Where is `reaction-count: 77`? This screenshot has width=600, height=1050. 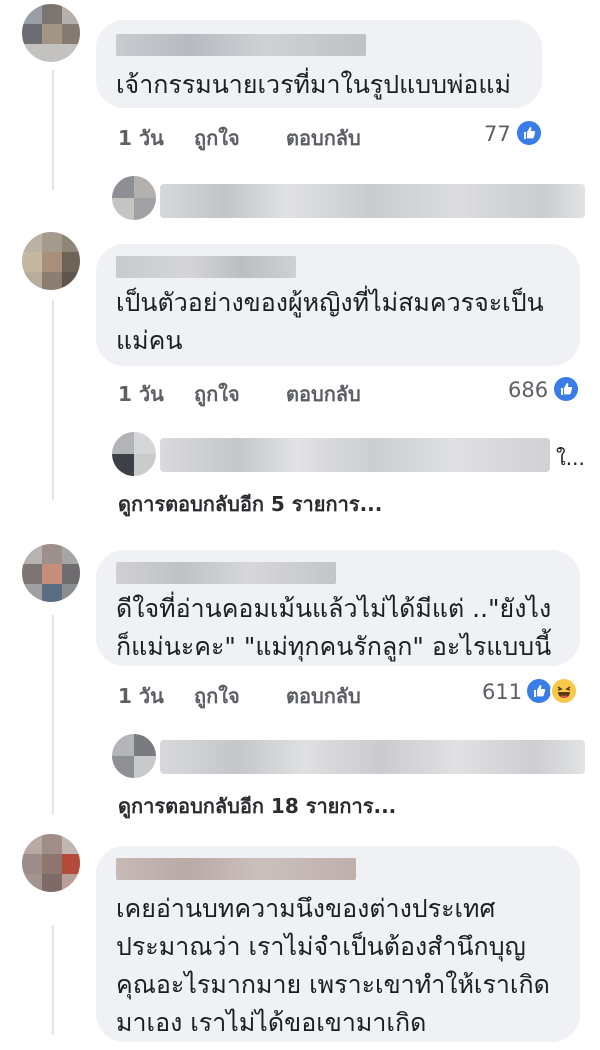 reaction-count: 77 is located at coordinates (497, 134).